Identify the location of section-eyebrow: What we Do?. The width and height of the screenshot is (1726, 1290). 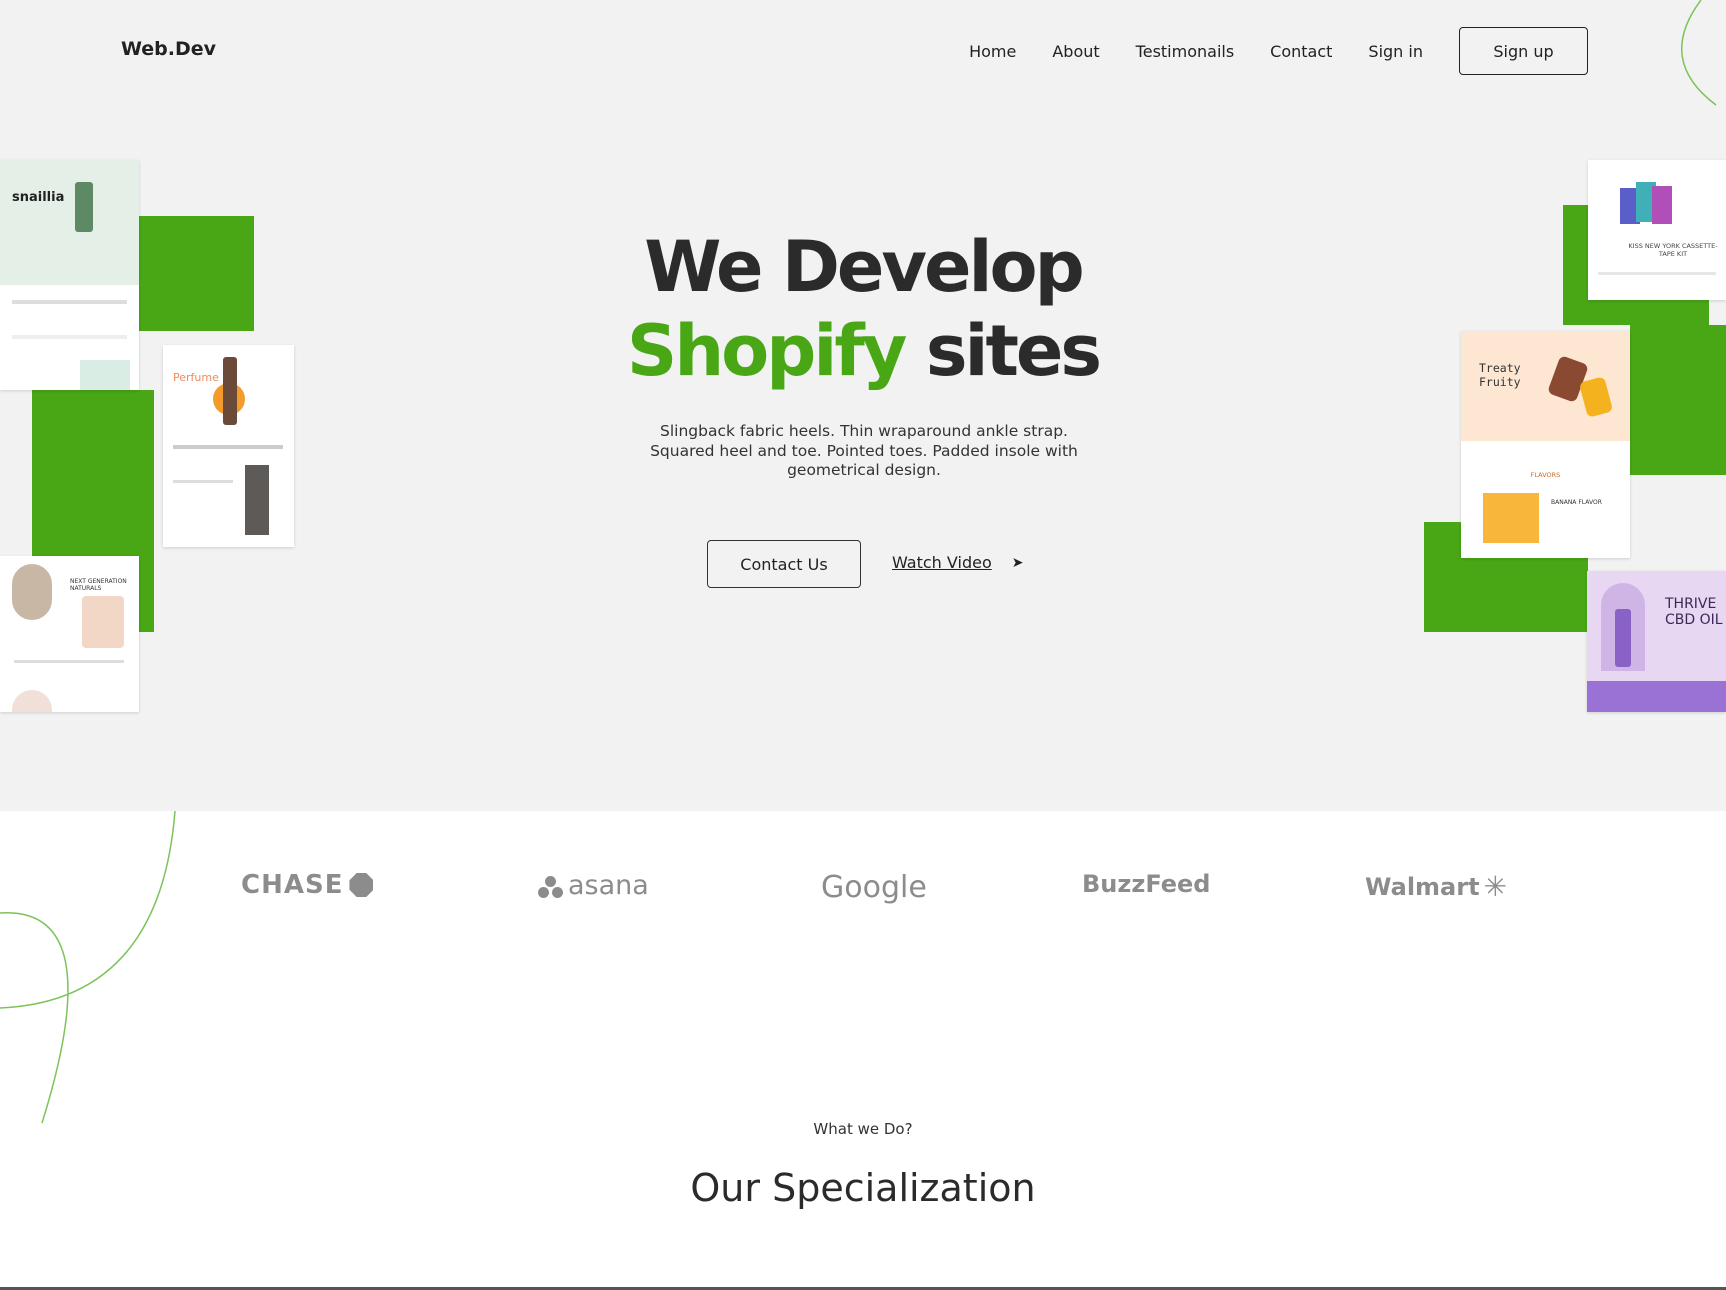
(863, 1129).